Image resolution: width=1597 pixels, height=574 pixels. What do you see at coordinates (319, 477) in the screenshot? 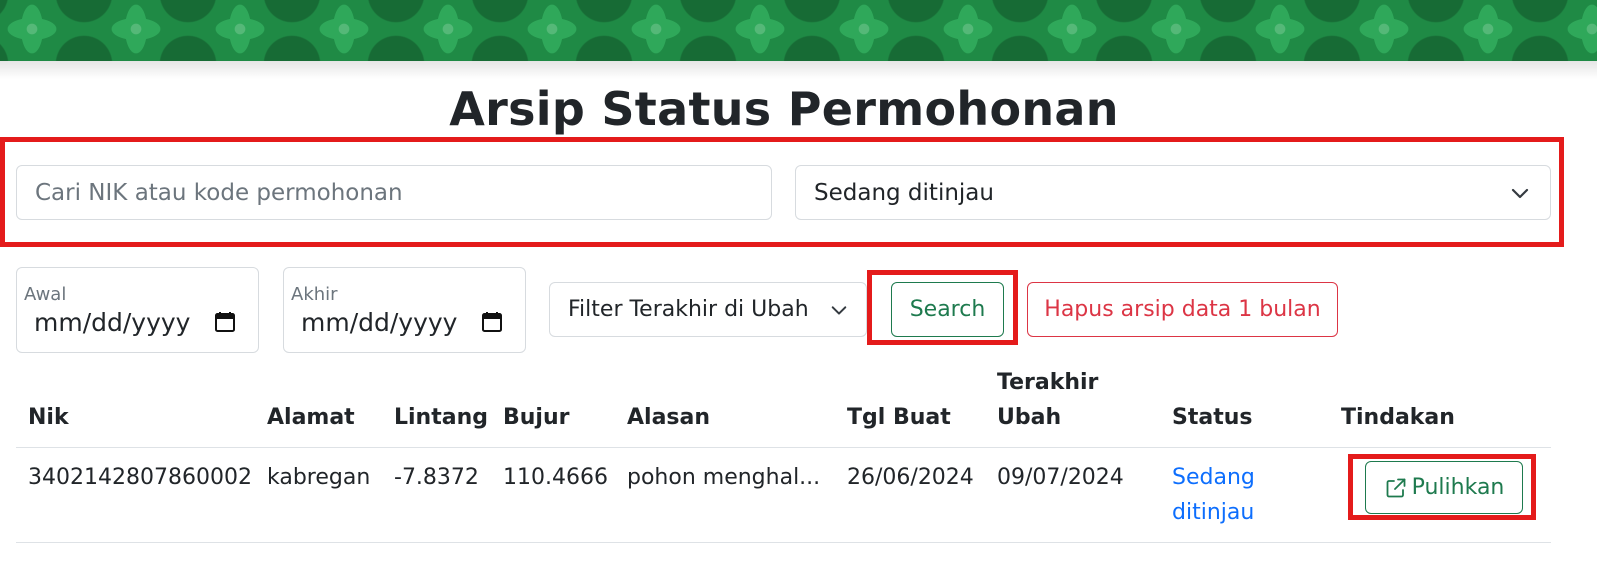
I see `cell-alamat: kabregan` at bounding box center [319, 477].